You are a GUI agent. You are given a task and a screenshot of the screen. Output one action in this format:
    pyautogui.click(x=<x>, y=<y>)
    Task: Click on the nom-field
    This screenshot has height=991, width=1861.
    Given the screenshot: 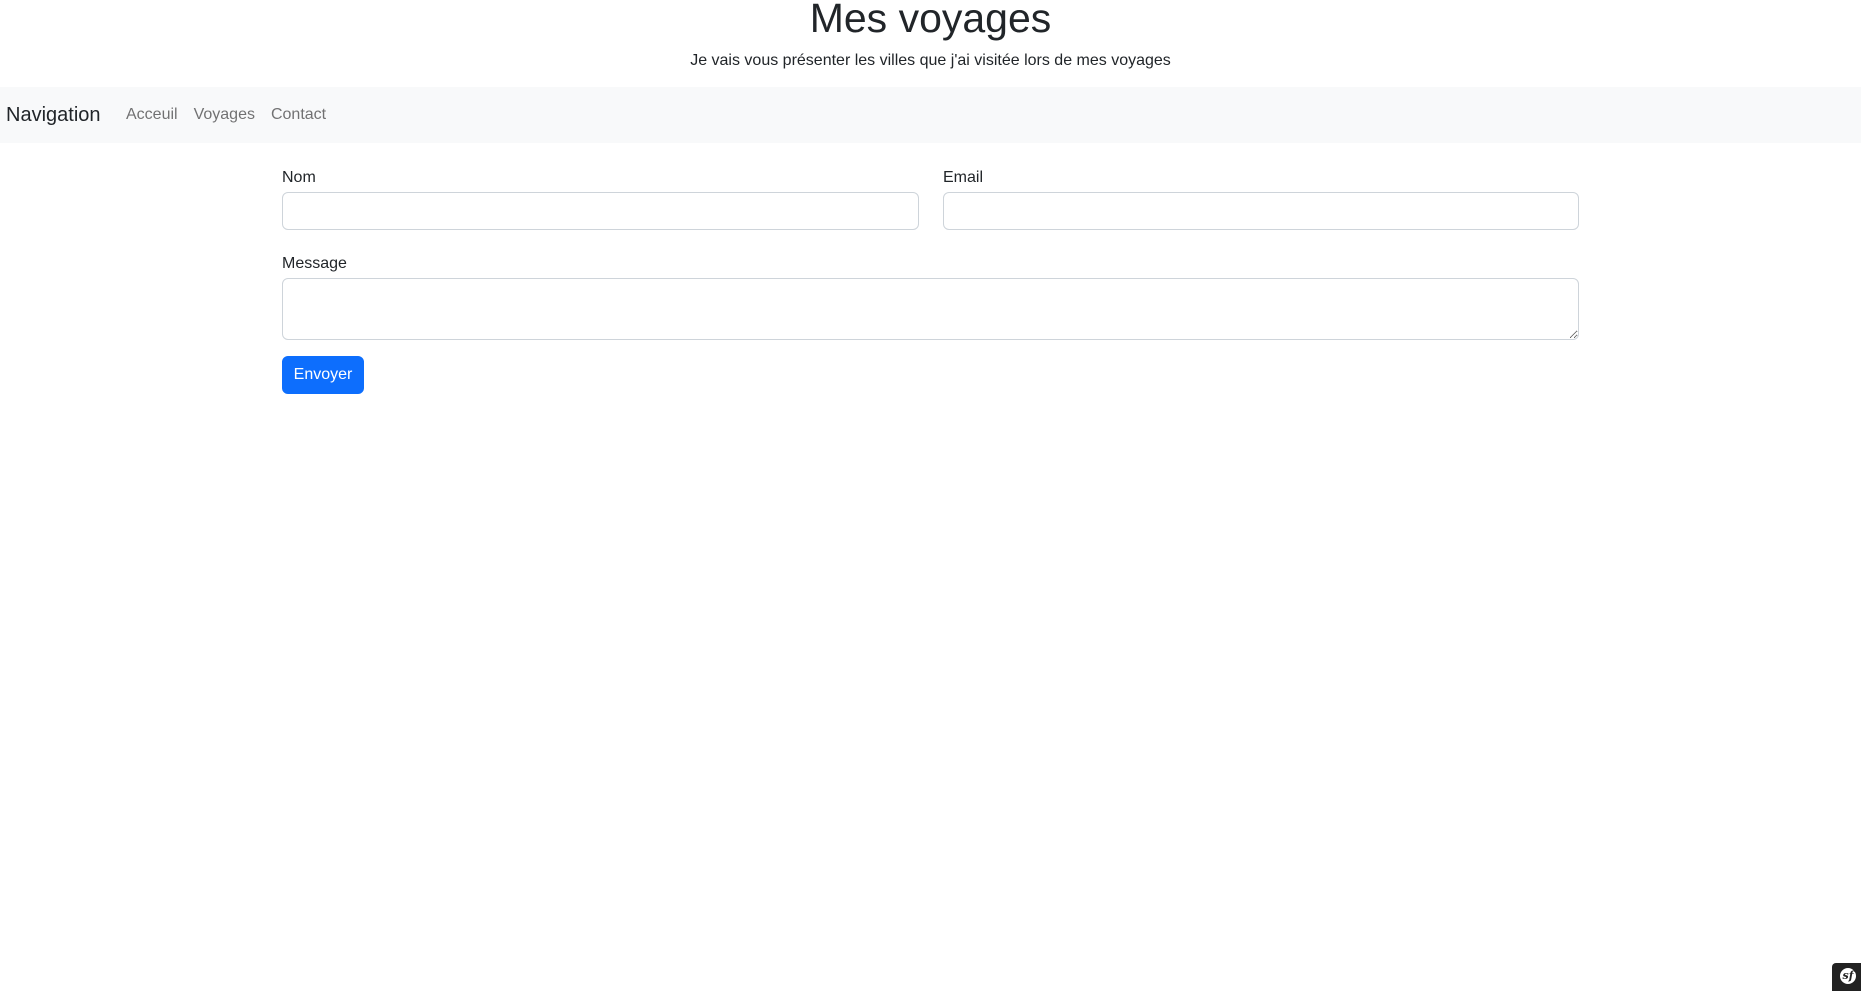 What is the action you would take?
    pyautogui.click(x=600, y=211)
    